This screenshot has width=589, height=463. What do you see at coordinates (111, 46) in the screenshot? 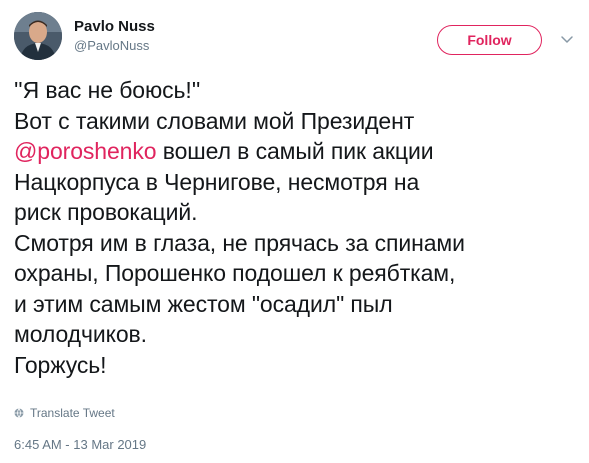
I see `user-handle: @PavloNuss` at bounding box center [111, 46].